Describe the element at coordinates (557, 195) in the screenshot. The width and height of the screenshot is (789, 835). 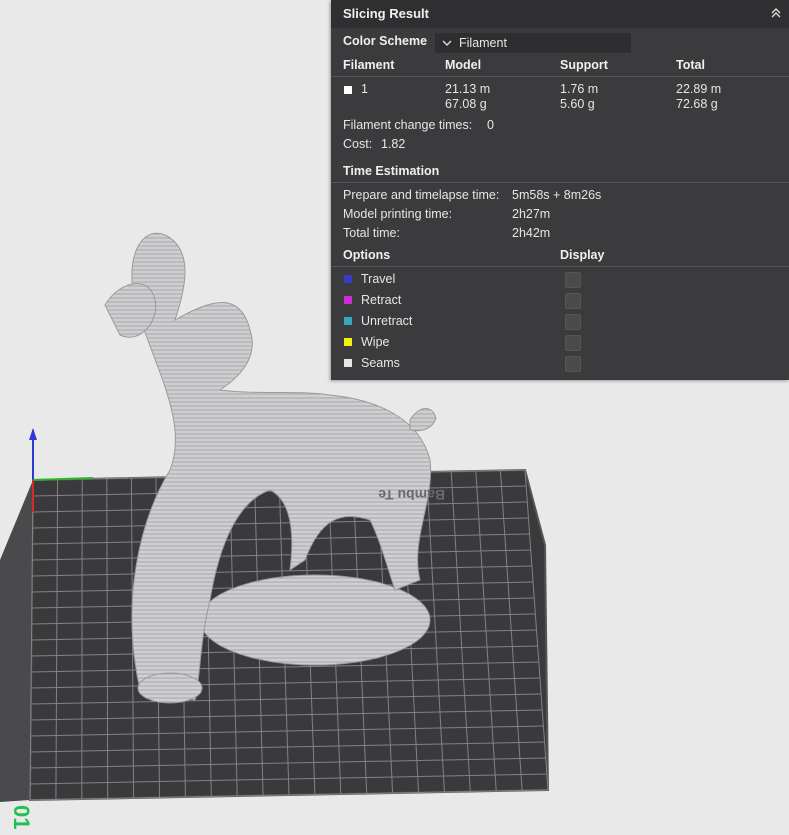
I see `prepare-time-value: 5m58s + 8m26s` at that location.